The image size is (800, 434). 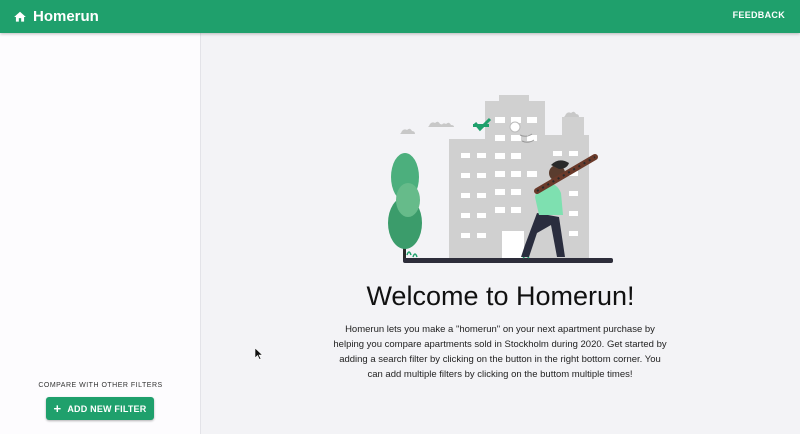 I want to click on mouse-cursor-icon, so click(x=259, y=354).